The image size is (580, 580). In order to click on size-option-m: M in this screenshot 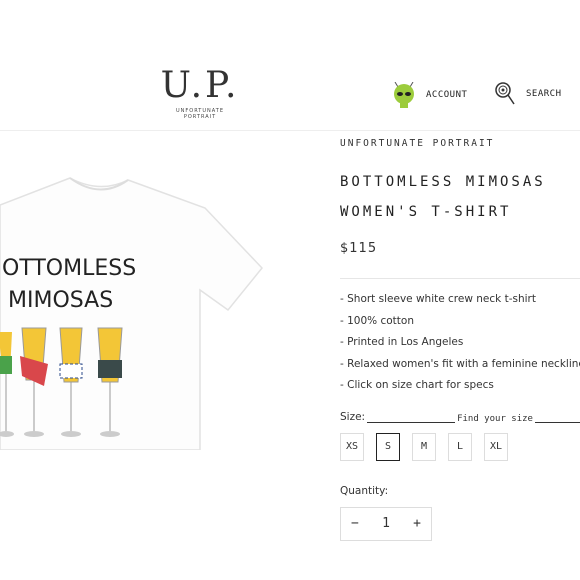, I will do `click(424, 446)`.